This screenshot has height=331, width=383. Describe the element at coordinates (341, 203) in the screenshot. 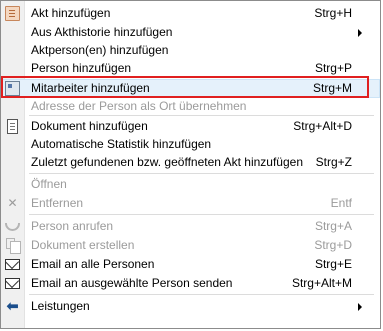

I see `menu-item-shortcut: Entf` at that location.